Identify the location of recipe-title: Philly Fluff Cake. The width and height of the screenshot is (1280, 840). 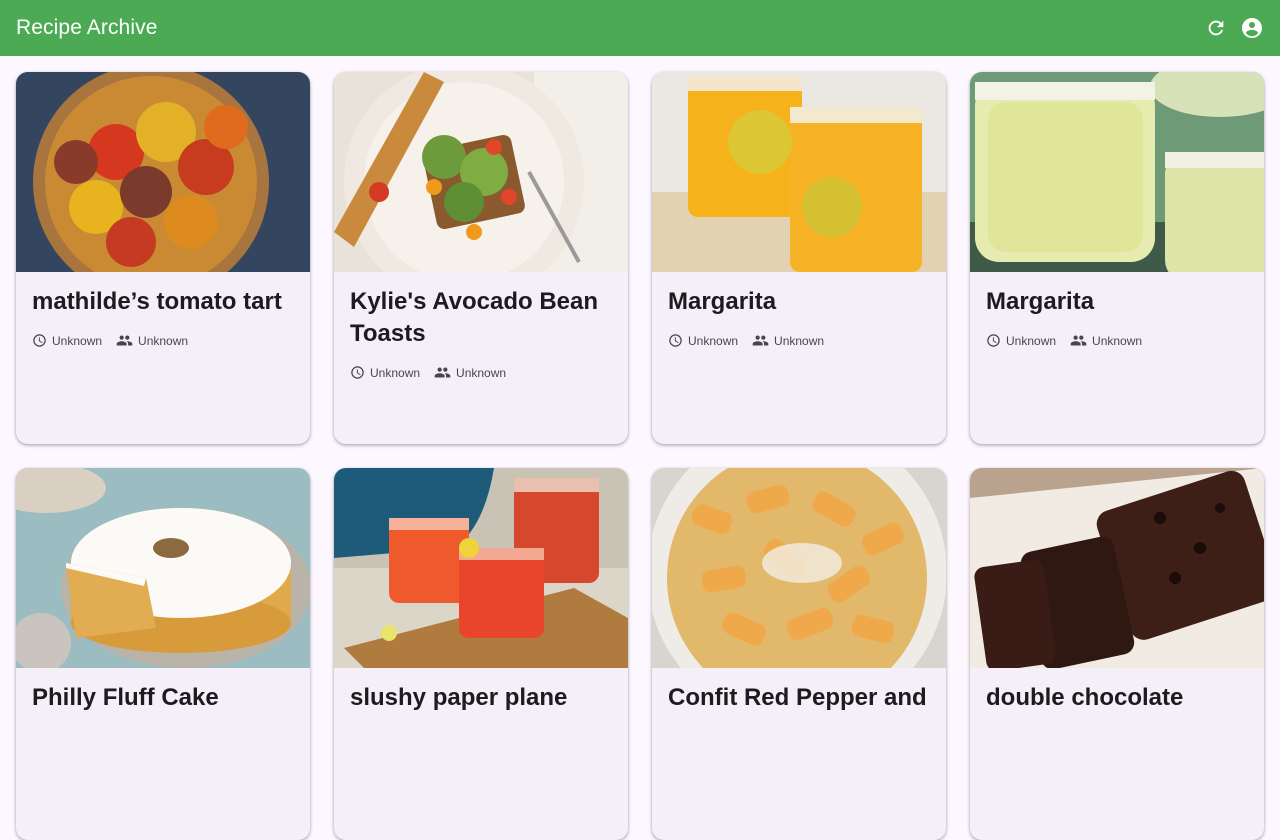
(125, 697).